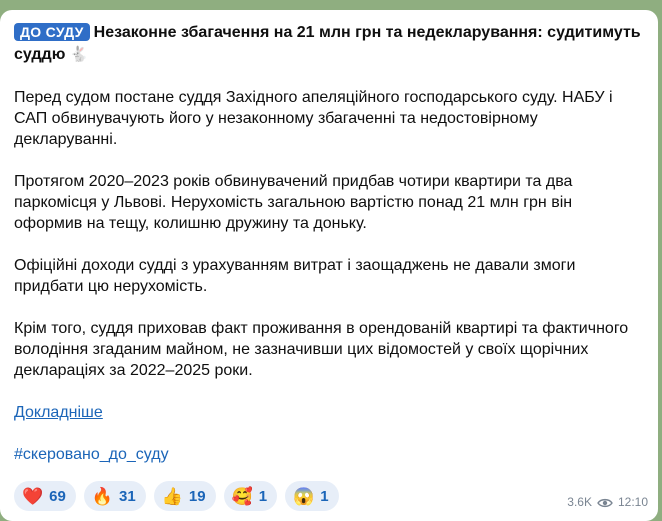 Image resolution: width=662 pixels, height=521 pixels. I want to click on rabbit-emoji-icon: 🐇, so click(79, 54).